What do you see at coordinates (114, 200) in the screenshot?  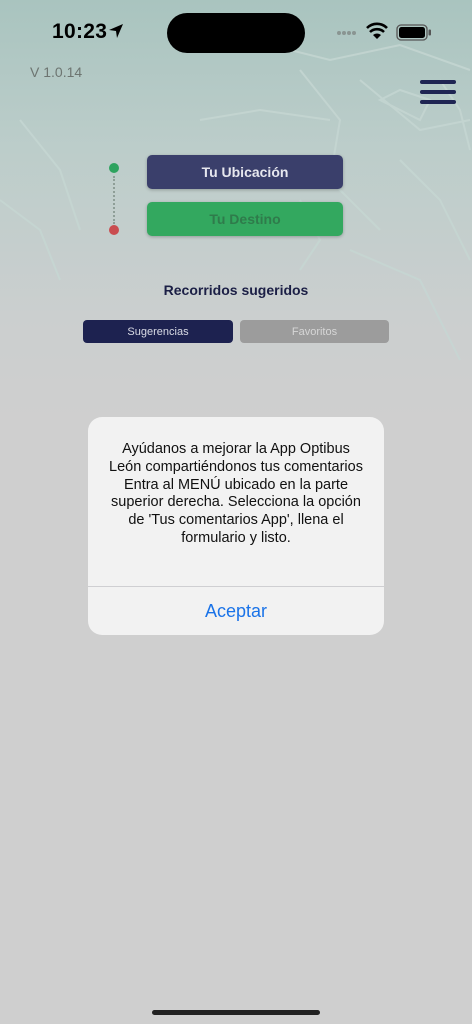 I see `route-connector` at bounding box center [114, 200].